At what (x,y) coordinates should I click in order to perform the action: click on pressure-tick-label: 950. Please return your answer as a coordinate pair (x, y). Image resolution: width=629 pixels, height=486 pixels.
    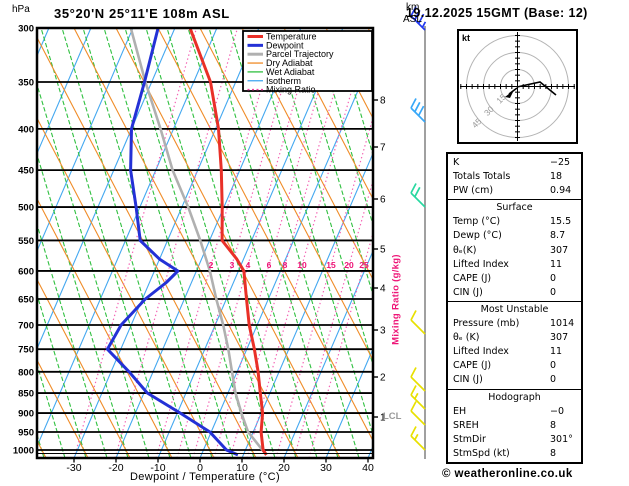
    Looking at the image, I should click on (26, 433).